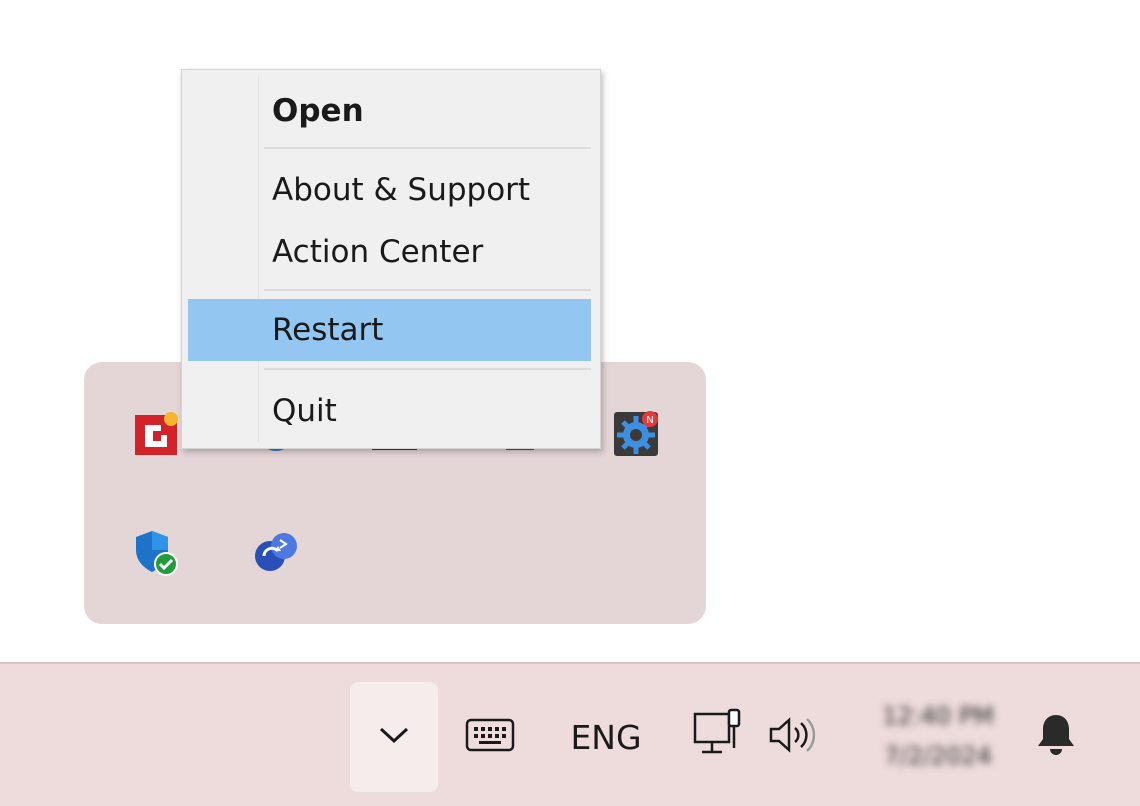 This screenshot has height=806, width=1140. I want to click on svg-text: N, so click(649, 420).